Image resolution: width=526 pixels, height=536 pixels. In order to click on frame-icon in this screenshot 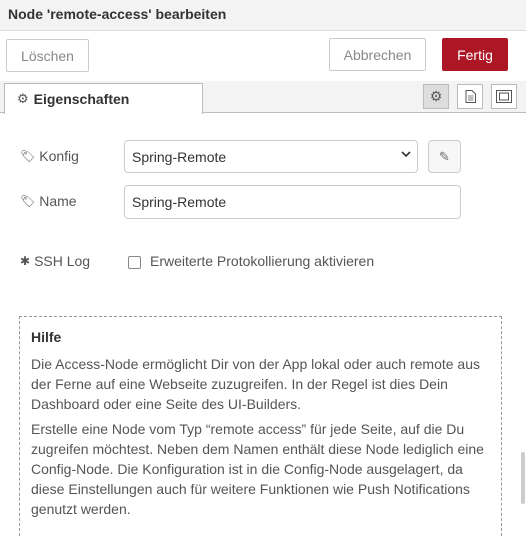, I will do `click(504, 96)`.